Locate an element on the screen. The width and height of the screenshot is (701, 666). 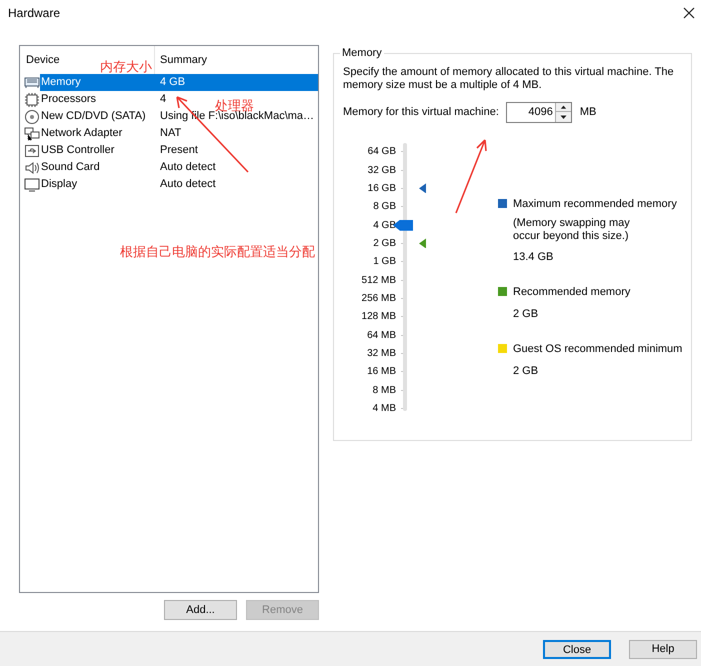
window-title: Hardware is located at coordinates (34, 13).